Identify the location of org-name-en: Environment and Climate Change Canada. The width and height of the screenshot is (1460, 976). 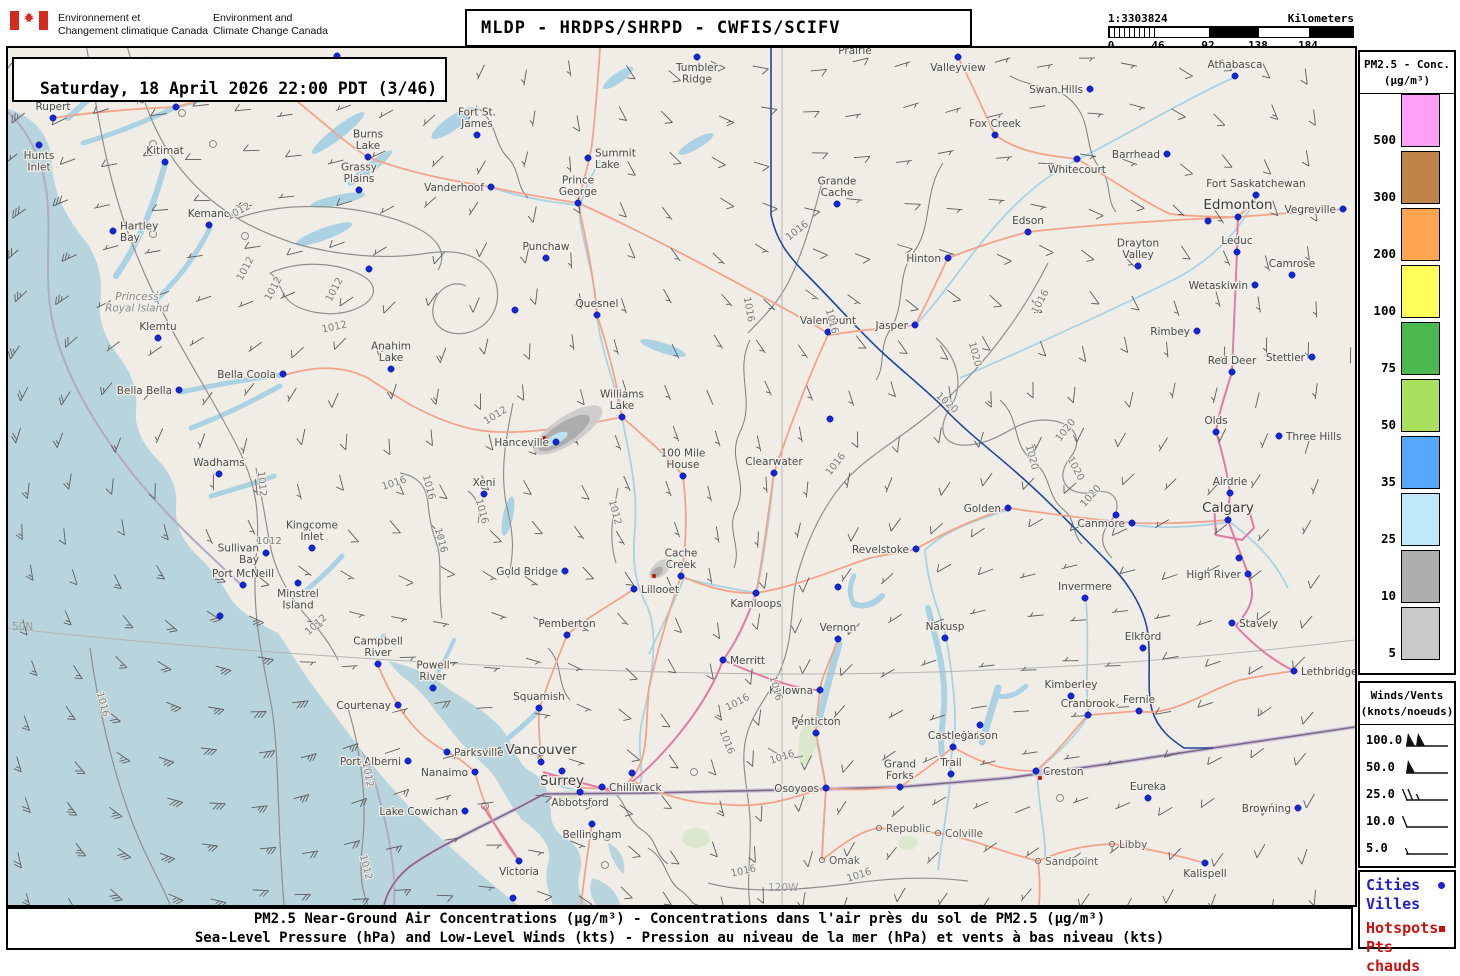
(270, 25).